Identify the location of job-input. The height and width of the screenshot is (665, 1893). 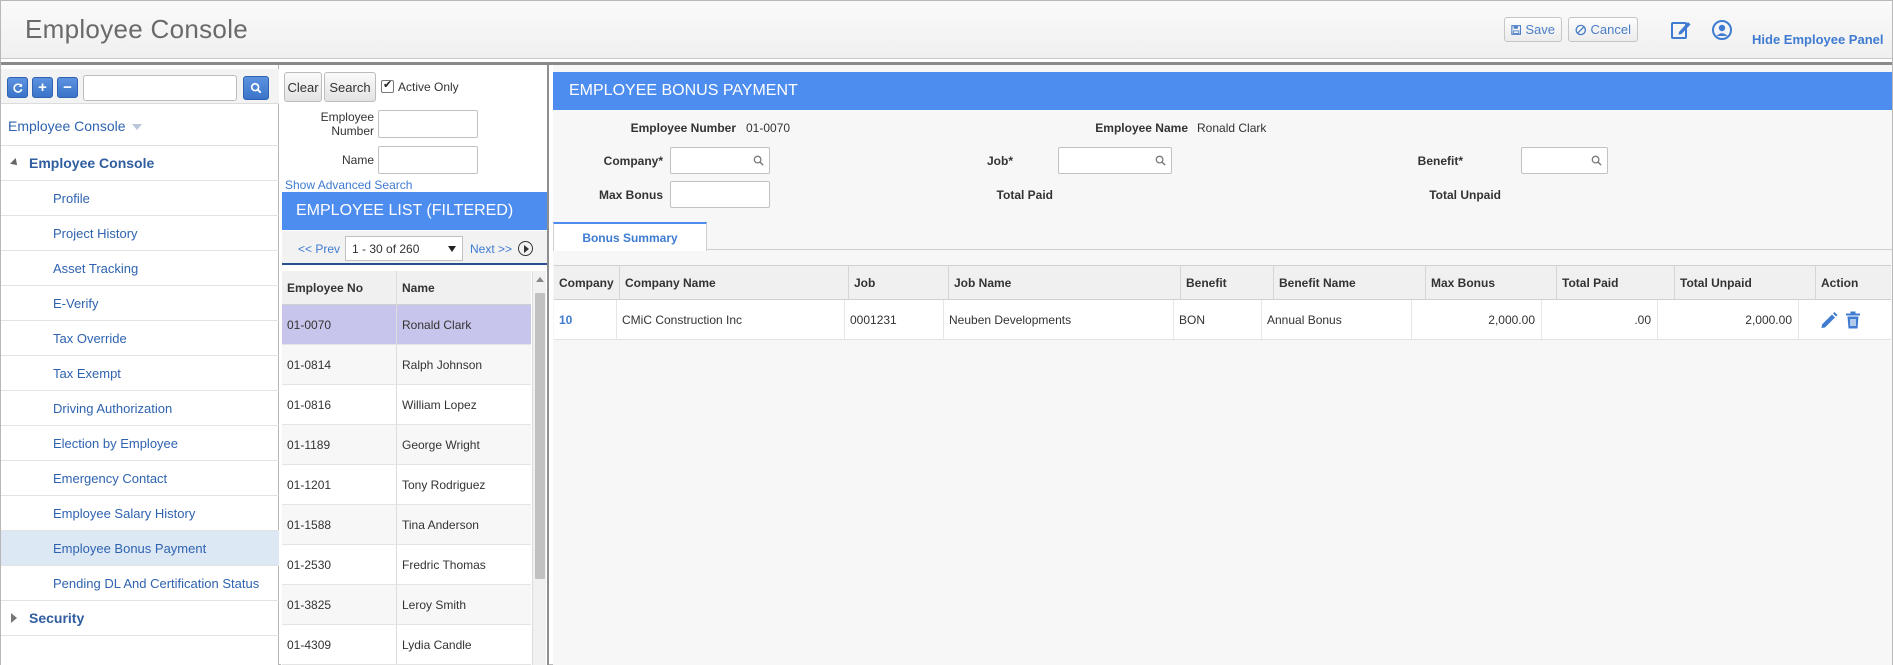
(1115, 160).